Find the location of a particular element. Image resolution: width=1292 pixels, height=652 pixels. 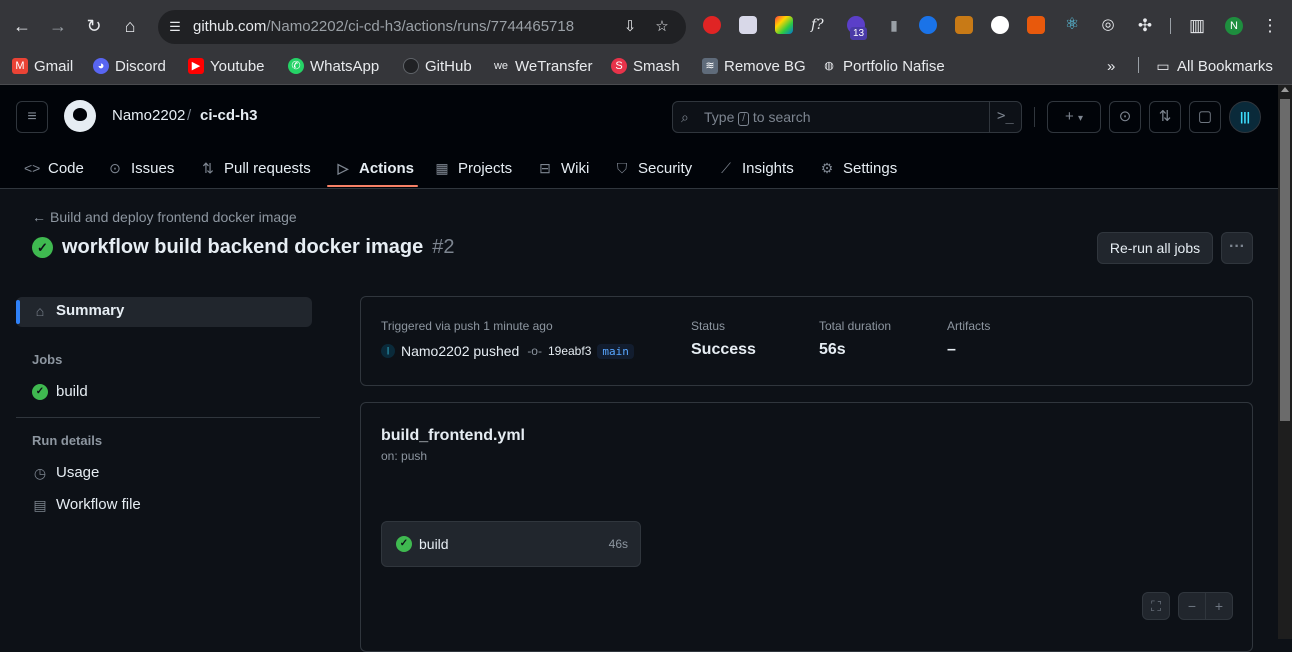

extension-target-icon: ◎ is located at coordinates (1108, 25).